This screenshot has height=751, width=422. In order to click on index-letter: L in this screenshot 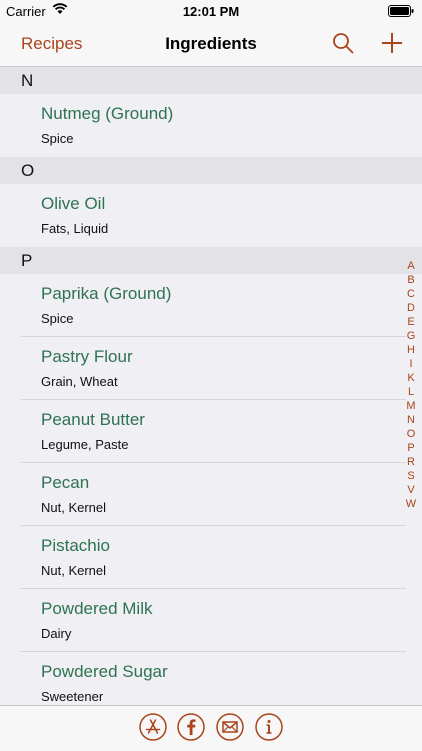, I will do `click(411, 392)`.